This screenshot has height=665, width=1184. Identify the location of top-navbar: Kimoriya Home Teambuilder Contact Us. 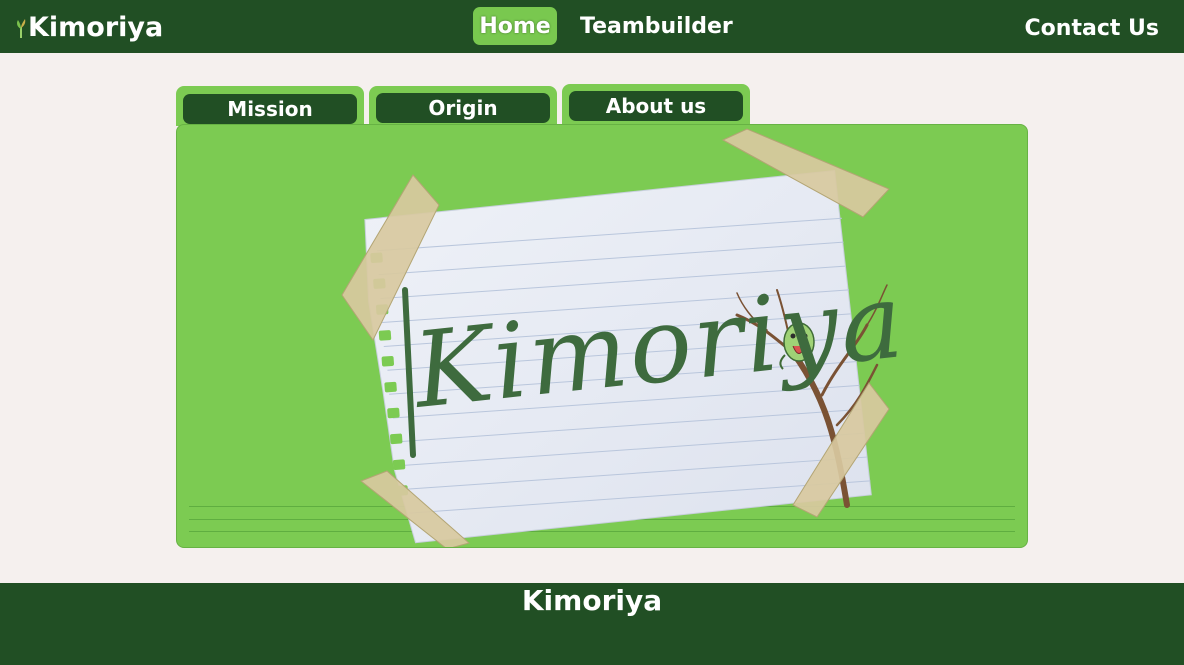
(592, 26).